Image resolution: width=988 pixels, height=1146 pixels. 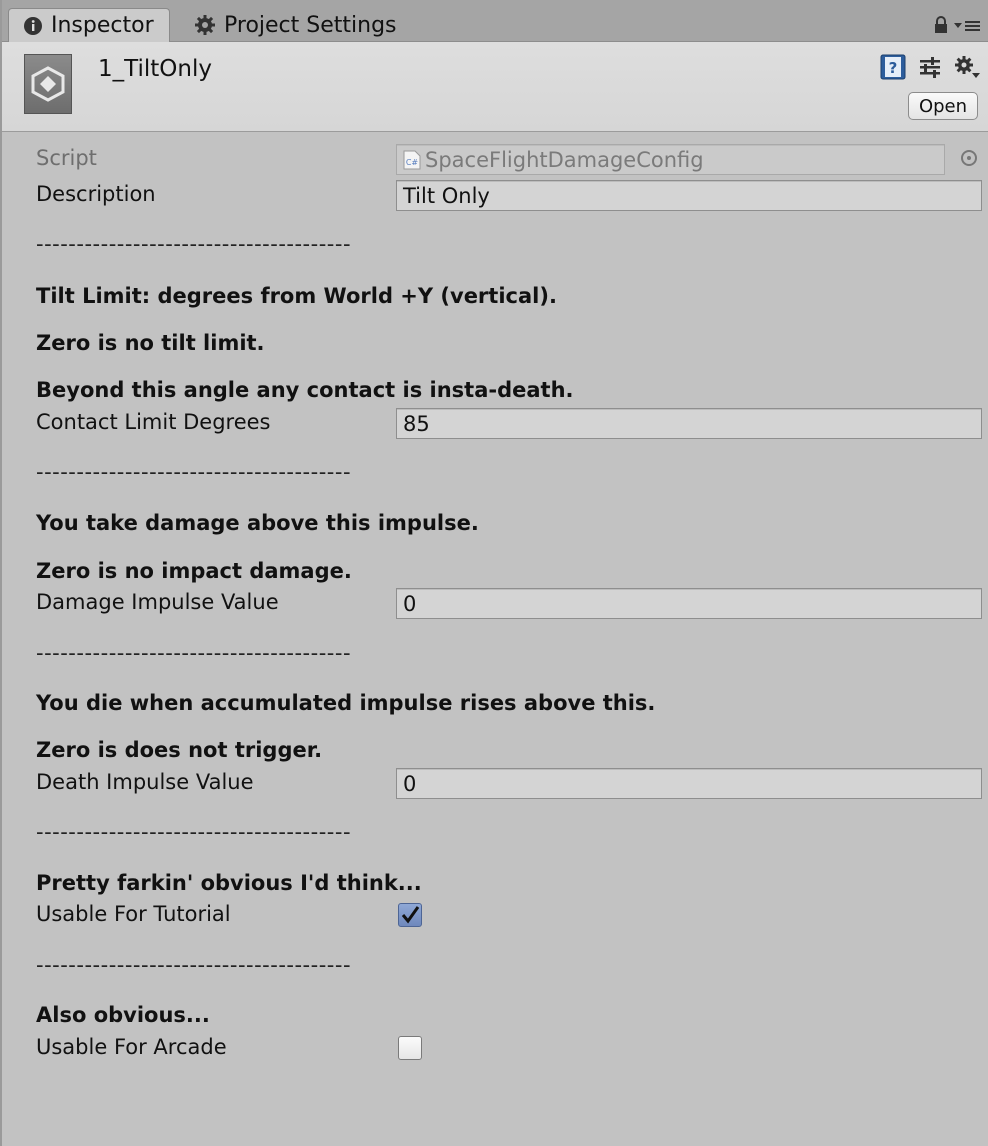 I want to click on script-field: C# SpaceFlightDamageConfig, so click(x=670, y=159).